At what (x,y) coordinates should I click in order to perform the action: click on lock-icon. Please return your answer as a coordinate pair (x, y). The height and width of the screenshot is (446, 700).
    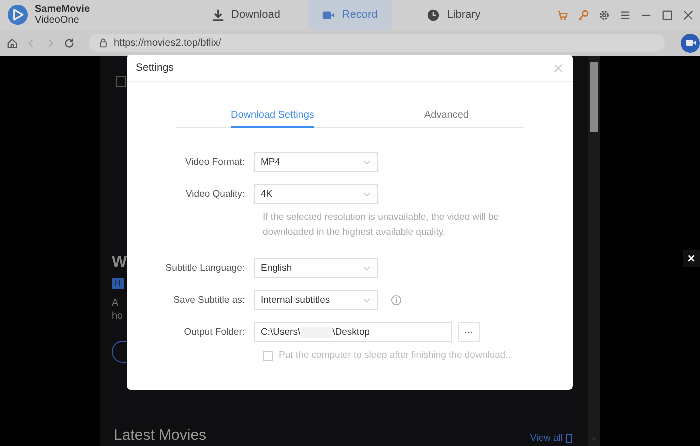
    Looking at the image, I should click on (103, 43).